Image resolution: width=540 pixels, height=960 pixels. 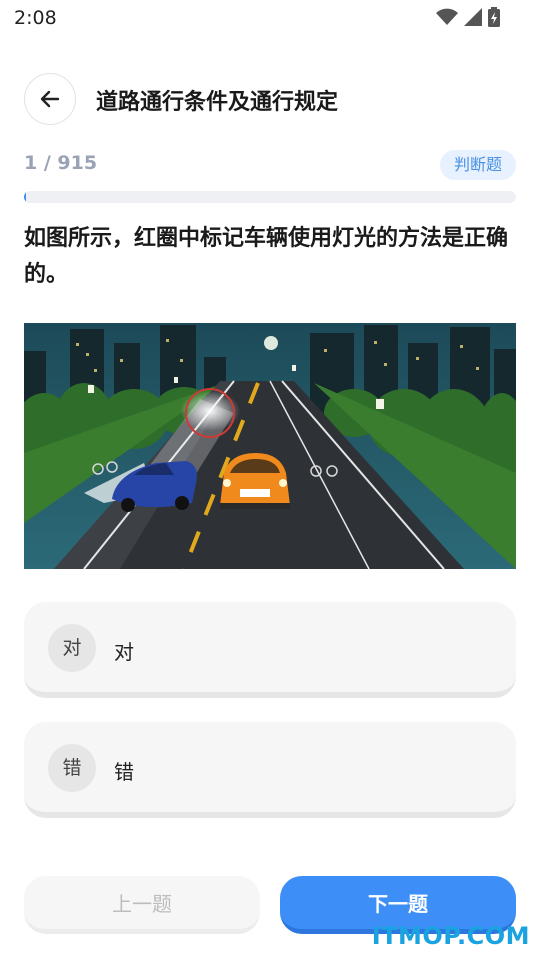 I want to click on progress-bar, so click(x=270, y=197).